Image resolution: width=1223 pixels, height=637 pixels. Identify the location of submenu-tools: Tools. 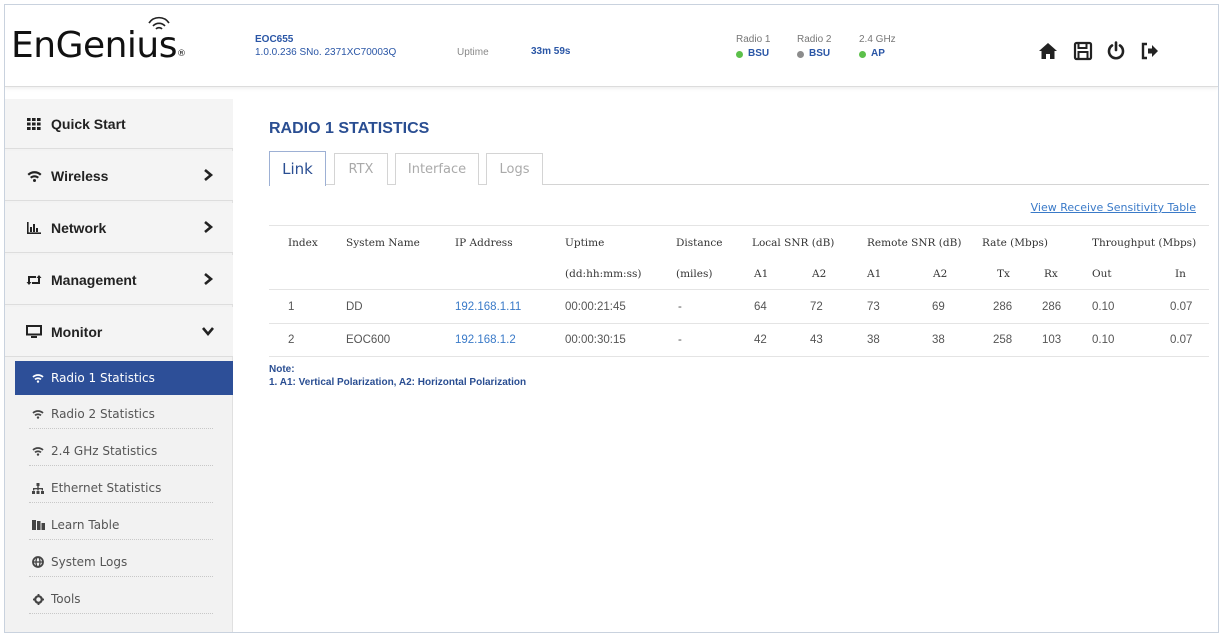
(124, 599).